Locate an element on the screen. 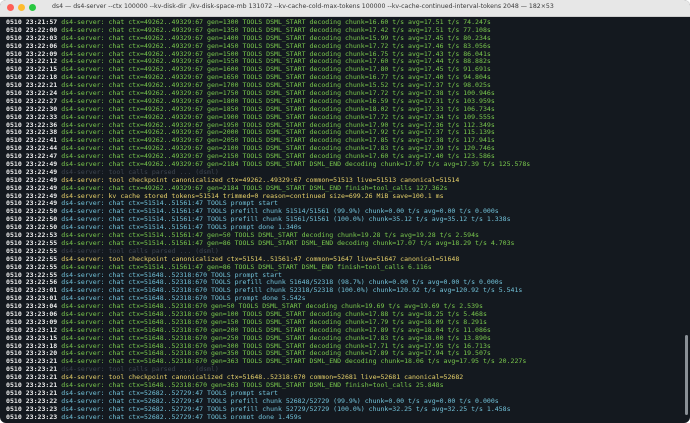  log-timestamp: 0510 23:22:38 is located at coordinates (32, 132).